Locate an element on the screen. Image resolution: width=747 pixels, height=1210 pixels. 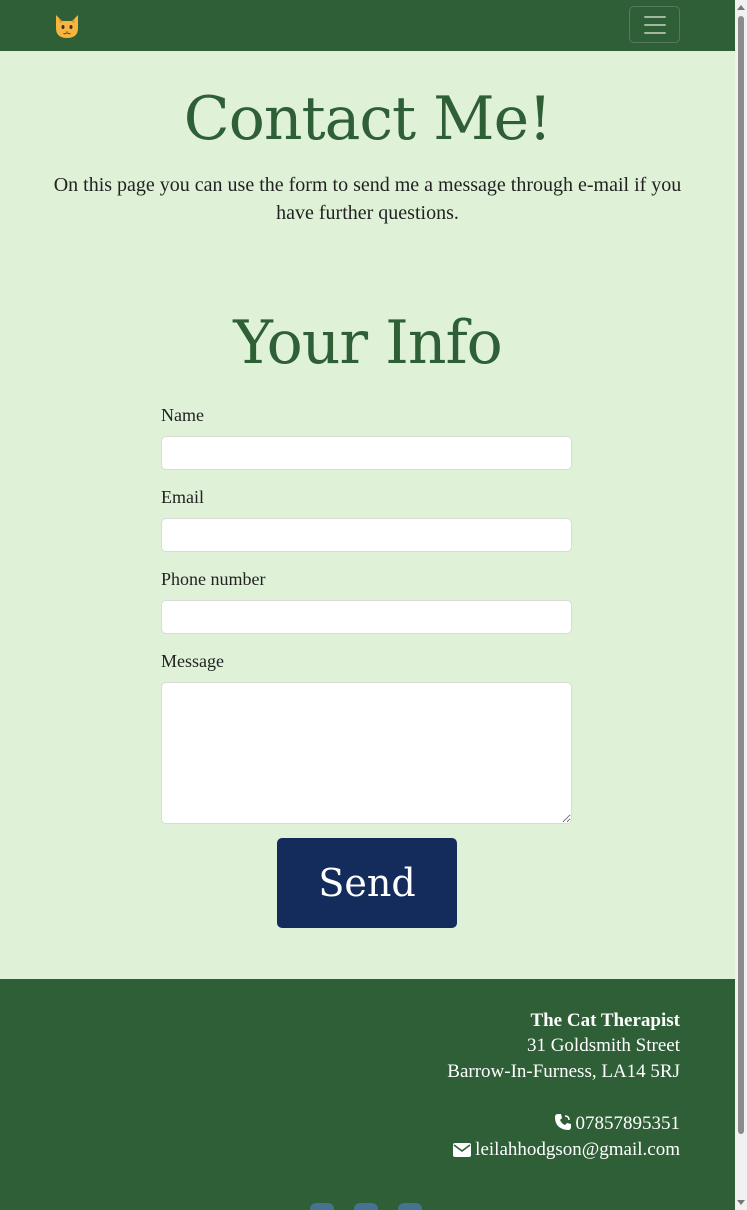
footer-email-address: leilahhodgson@gmail.com is located at coordinates (577, 1149).